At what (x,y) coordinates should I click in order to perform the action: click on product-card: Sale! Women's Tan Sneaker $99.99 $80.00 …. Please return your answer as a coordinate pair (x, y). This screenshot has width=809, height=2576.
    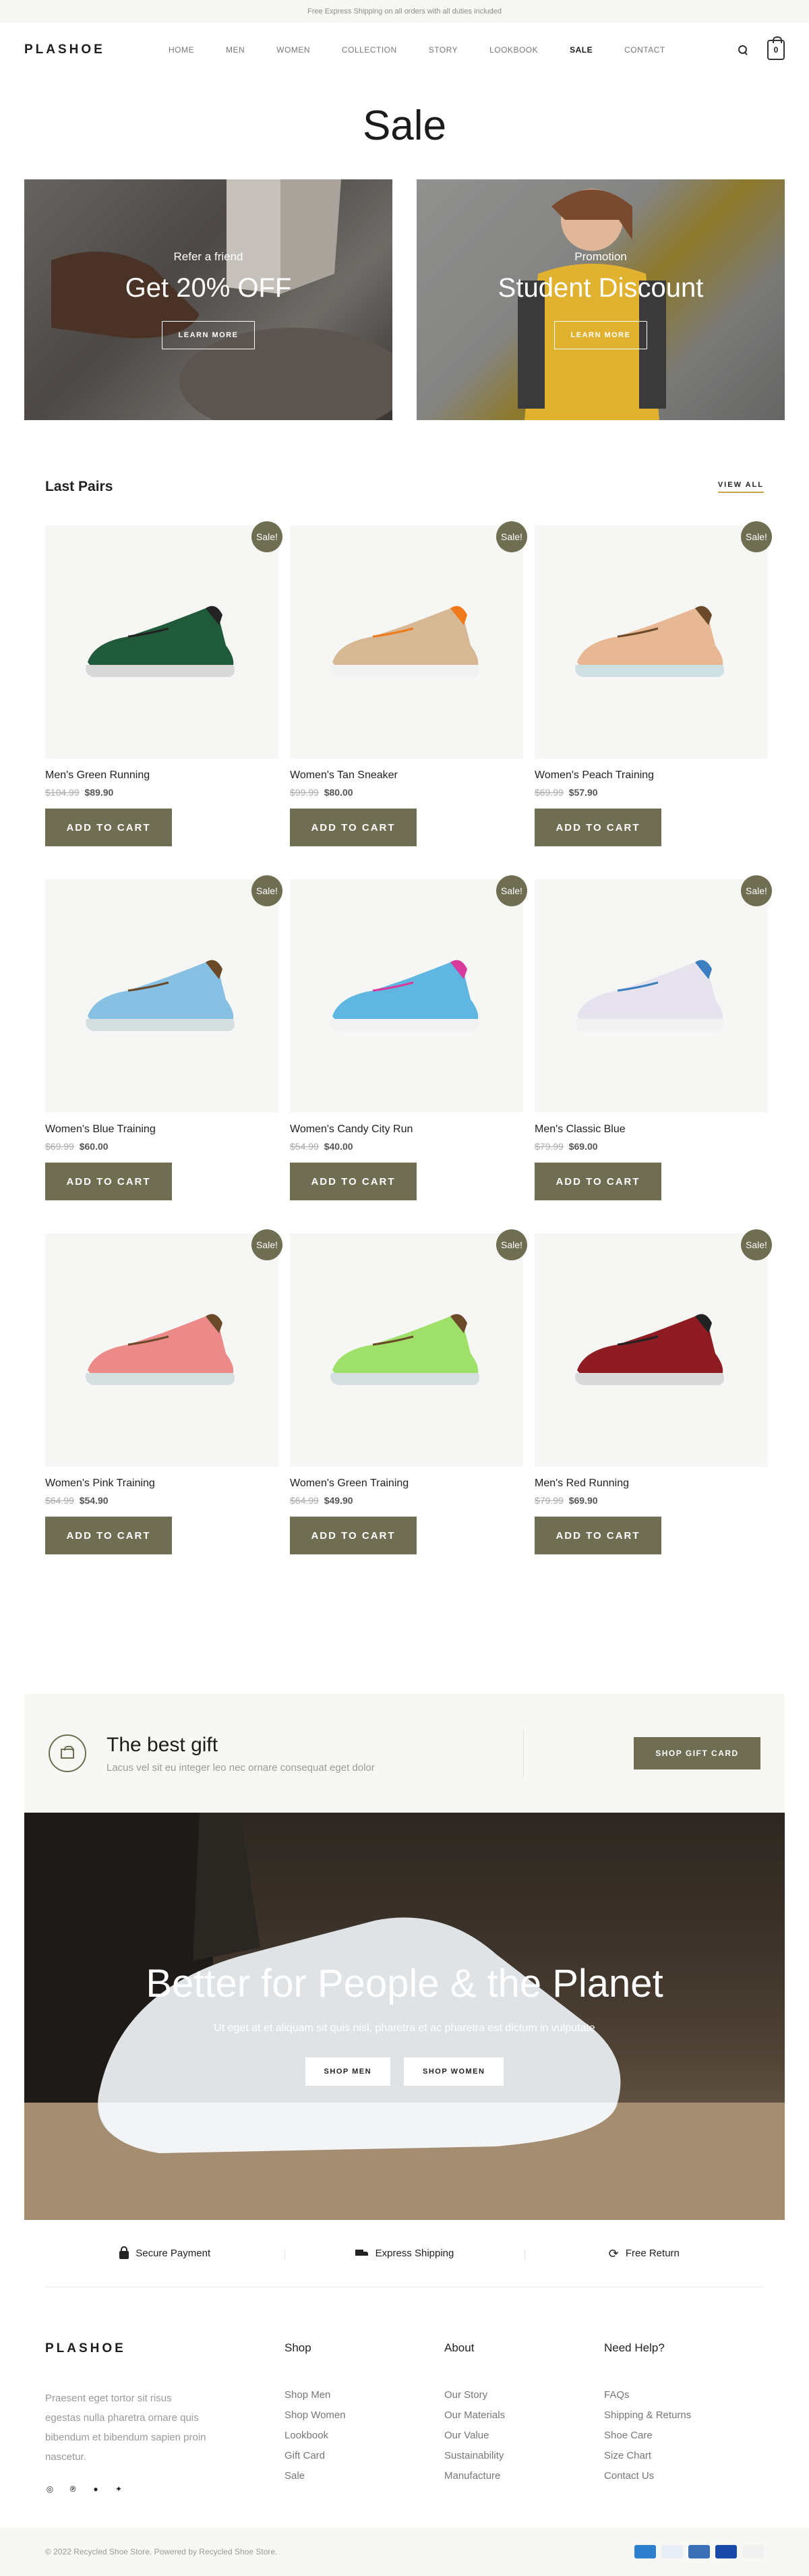
    Looking at the image, I should click on (408, 700).